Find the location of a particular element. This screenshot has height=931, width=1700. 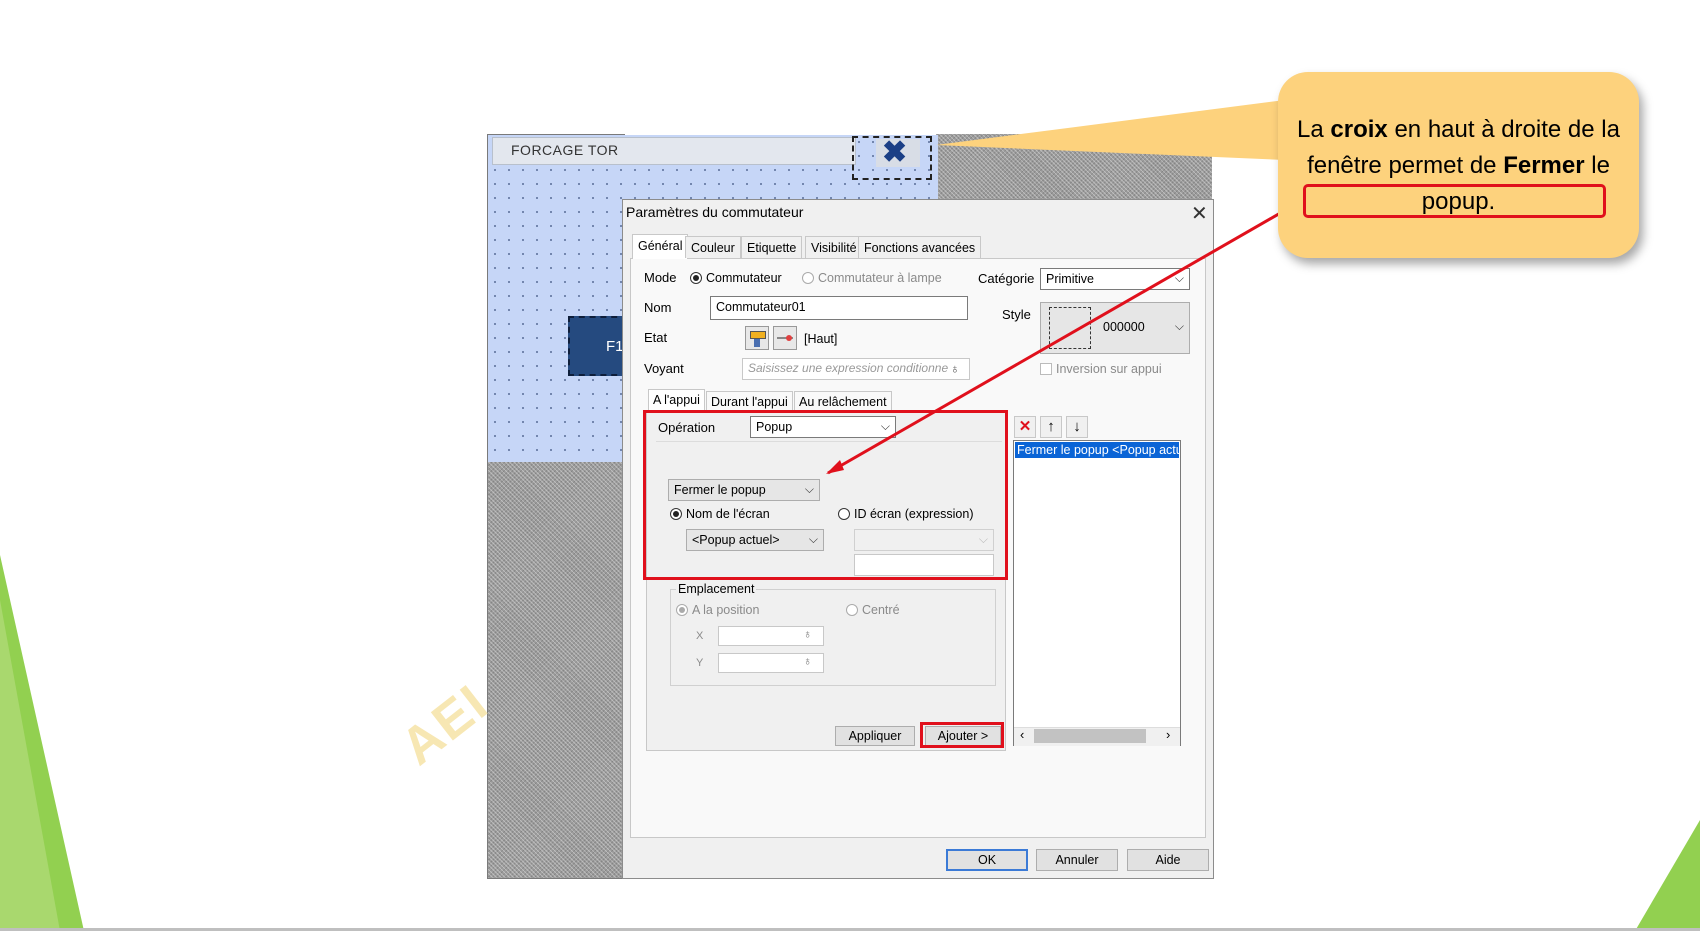

arrow-line is located at coordinates (1065, 336).